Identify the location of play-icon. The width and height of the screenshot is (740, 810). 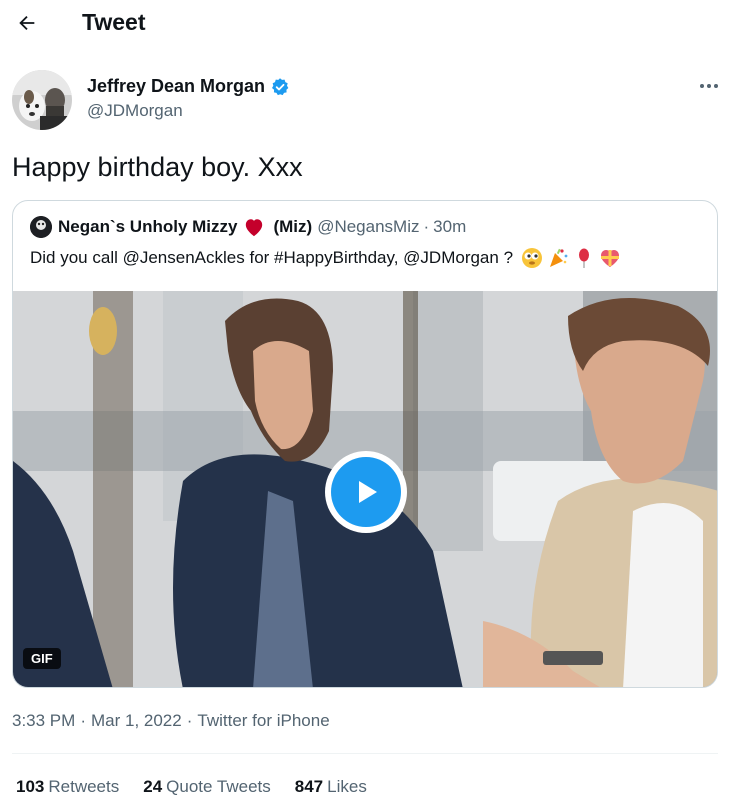
(368, 492).